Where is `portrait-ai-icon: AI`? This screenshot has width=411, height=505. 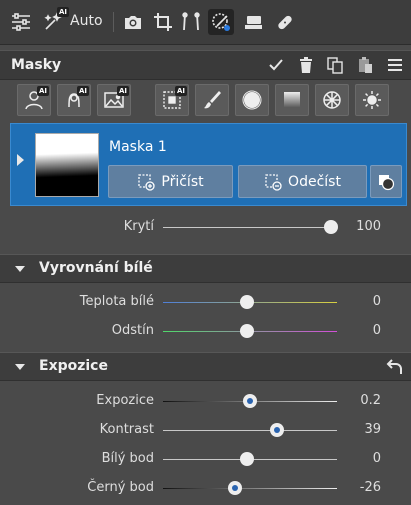
portrait-ai-icon: AI is located at coordinates (74, 100).